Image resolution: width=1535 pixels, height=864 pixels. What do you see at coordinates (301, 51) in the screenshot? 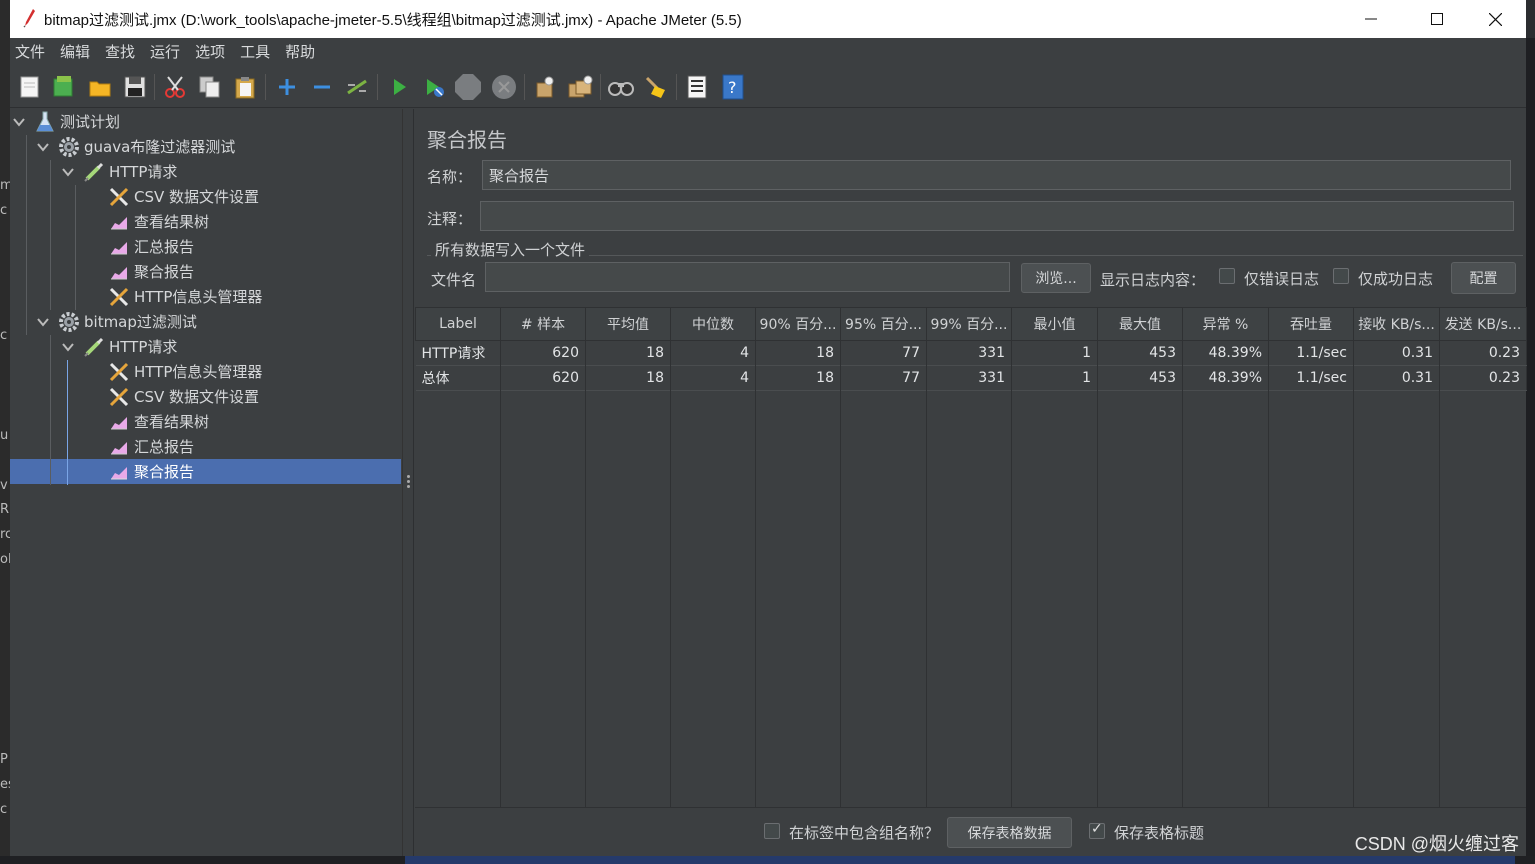
I see `menu-help: 帮助` at bounding box center [301, 51].